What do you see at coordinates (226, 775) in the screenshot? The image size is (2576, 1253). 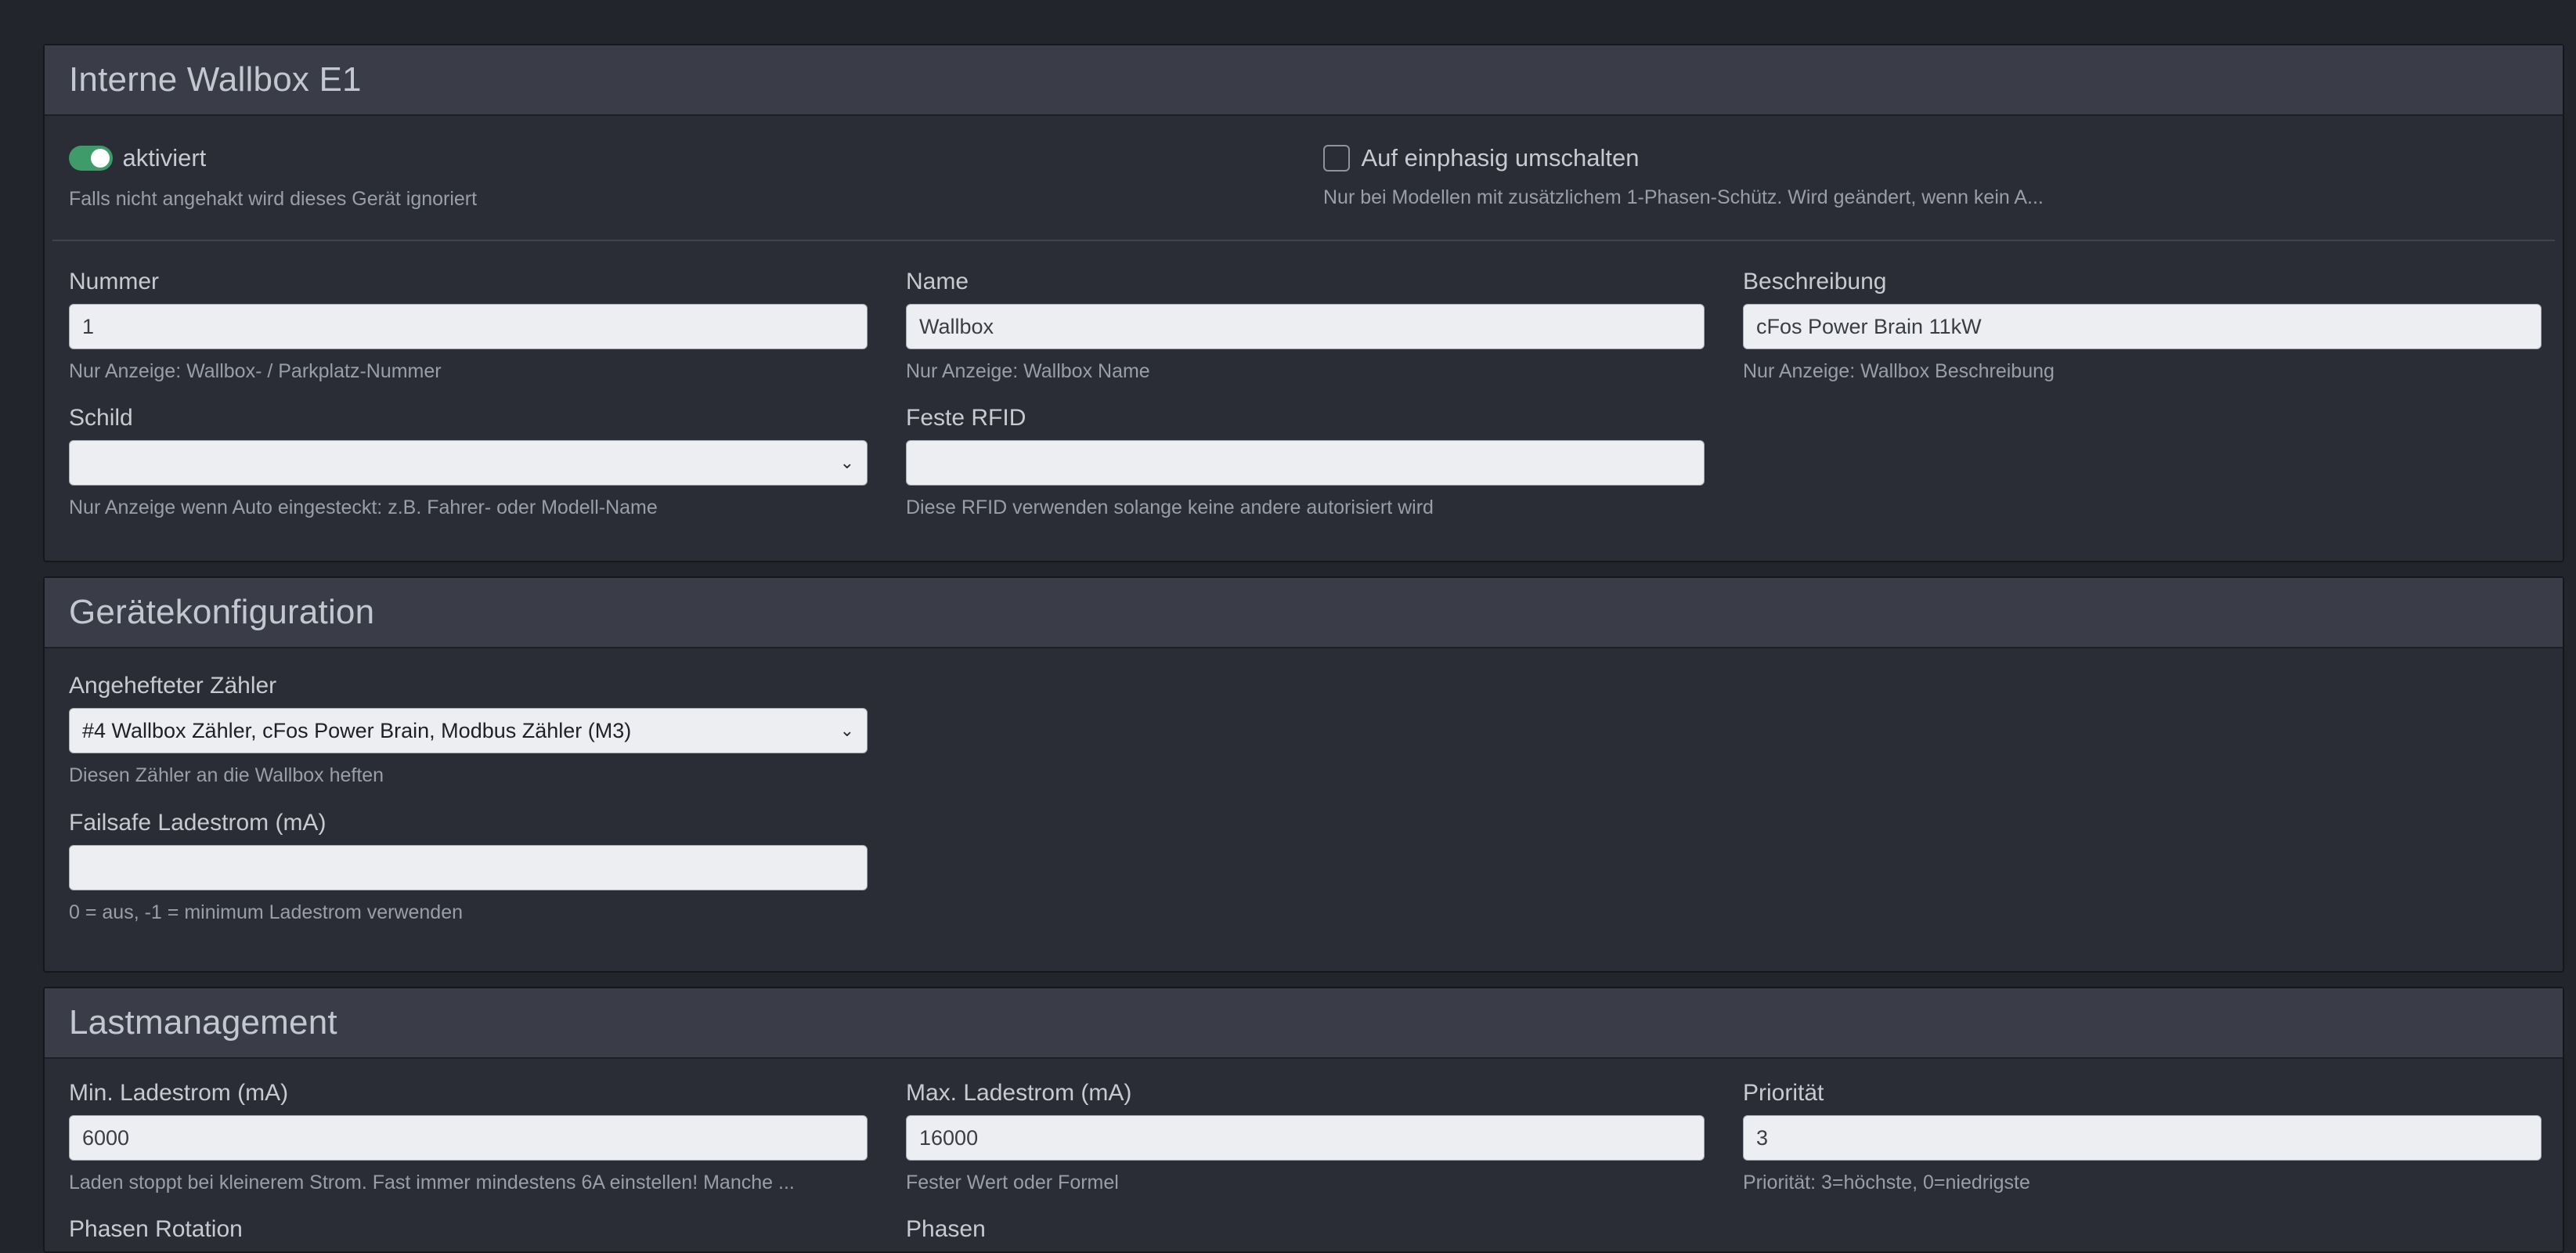 I see `meter-help: Diesen Zähler an die Wallbox heften` at bounding box center [226, 775].